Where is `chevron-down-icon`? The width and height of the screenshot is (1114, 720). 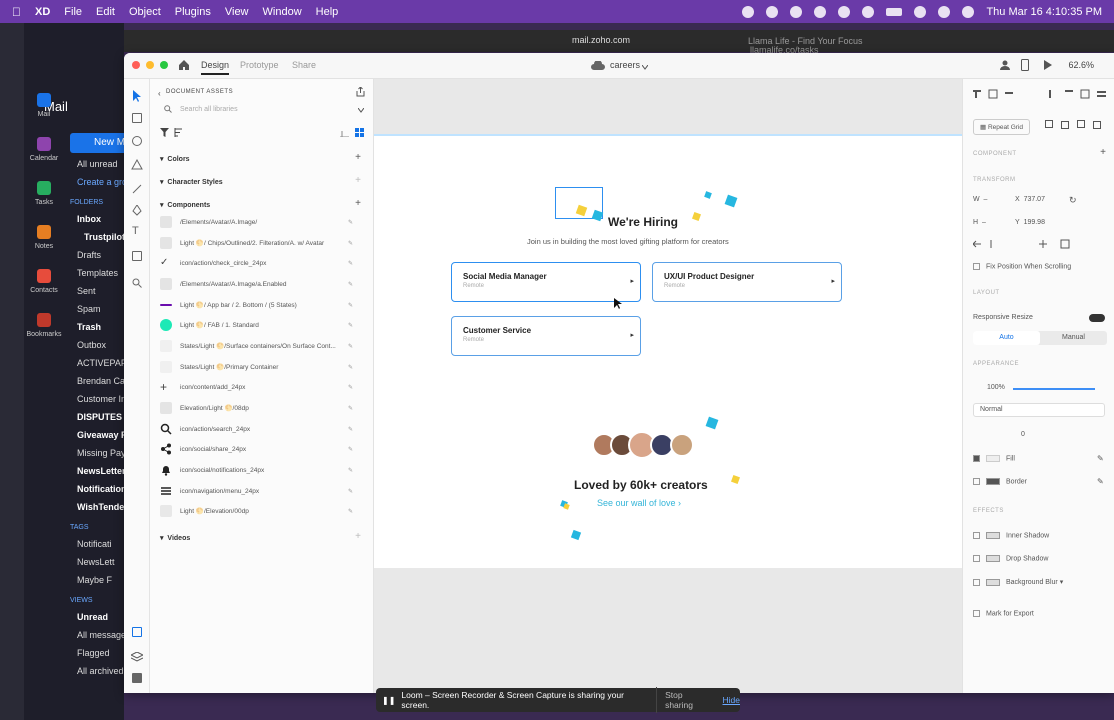
chevron-down-icon is located at coordinates (645, 67).